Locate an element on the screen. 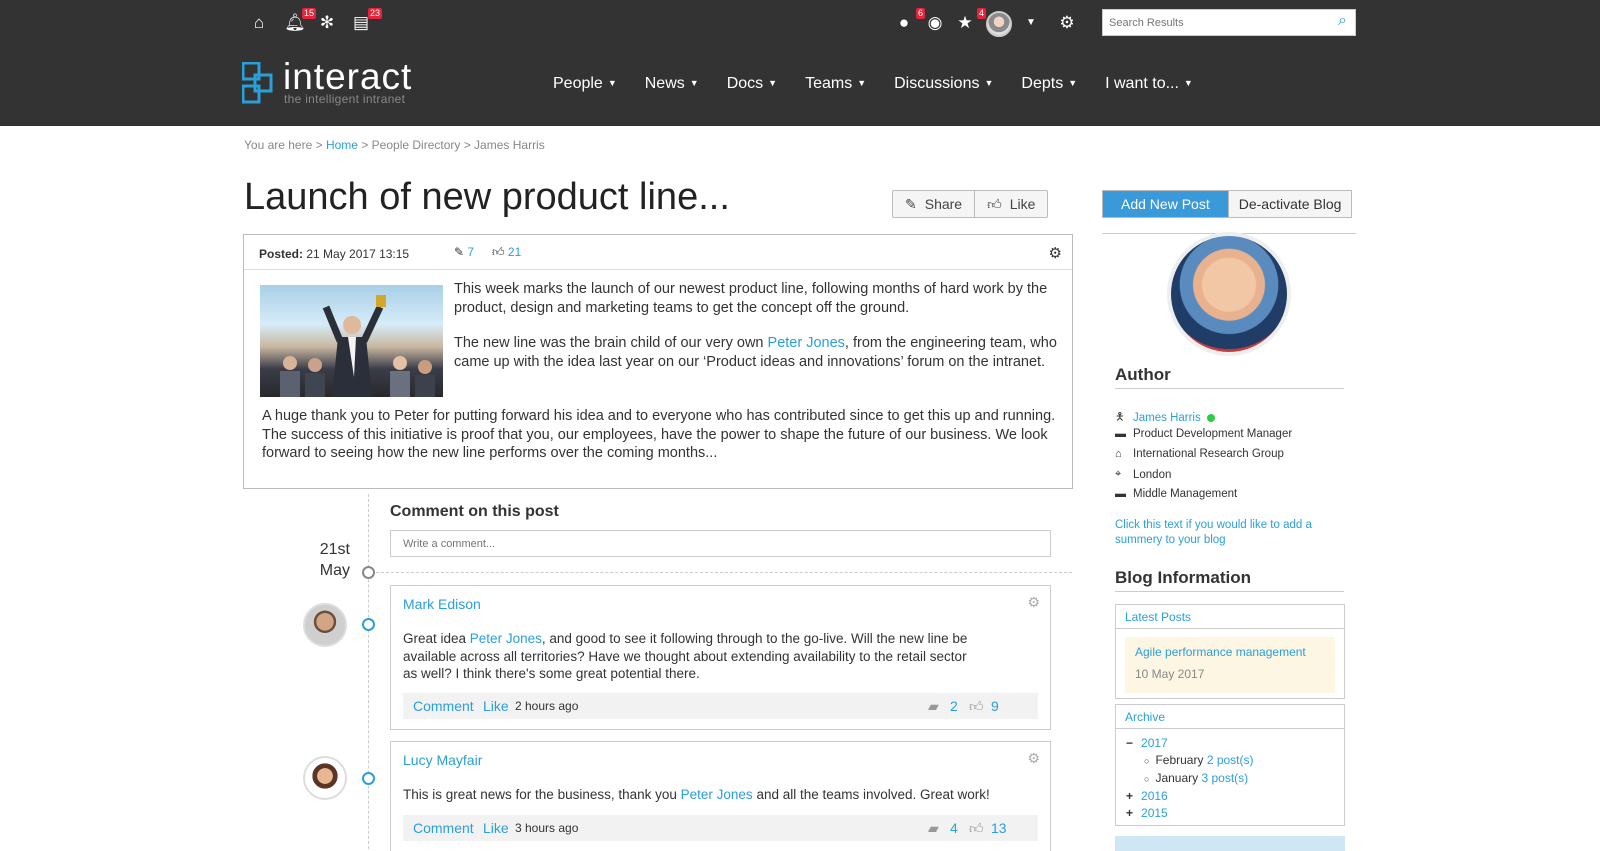  person-icon: 🯅 is located at coordinates (1120, 417).